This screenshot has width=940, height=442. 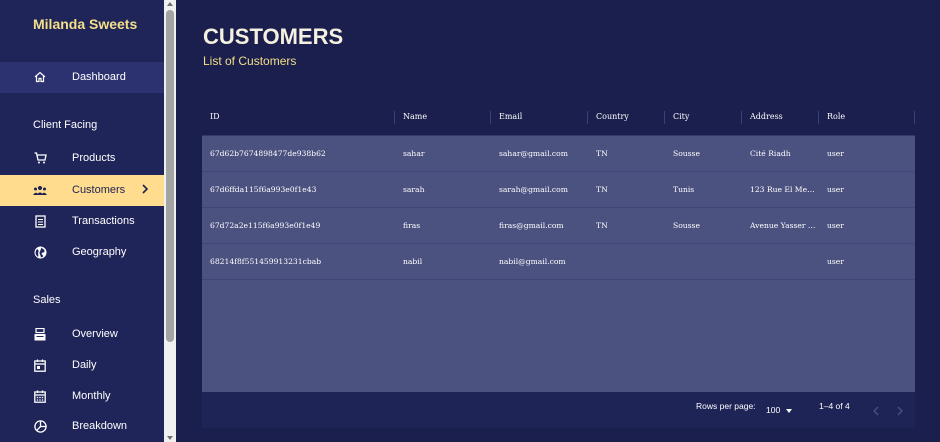 What do you see at coordinates (250, 61) in the screenshot?
I see `page-subtitle: List of Customers` at bounding box center [250, 61].